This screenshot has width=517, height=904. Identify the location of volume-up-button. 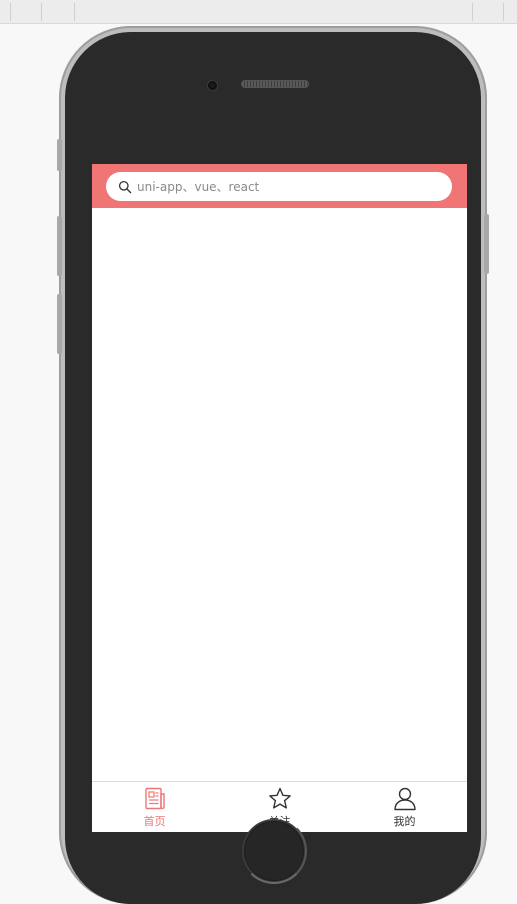
(59, 246).